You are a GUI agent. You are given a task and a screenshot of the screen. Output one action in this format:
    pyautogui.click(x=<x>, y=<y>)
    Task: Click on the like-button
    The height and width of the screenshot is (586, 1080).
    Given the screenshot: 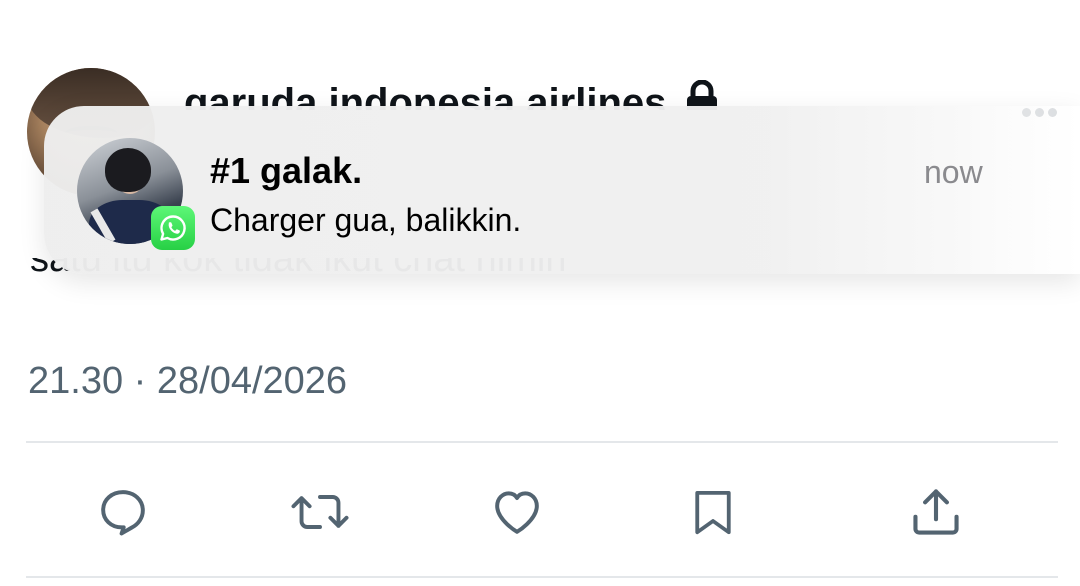 What is the action you would take?
    pyautogui.click(x=517, y=512)
    